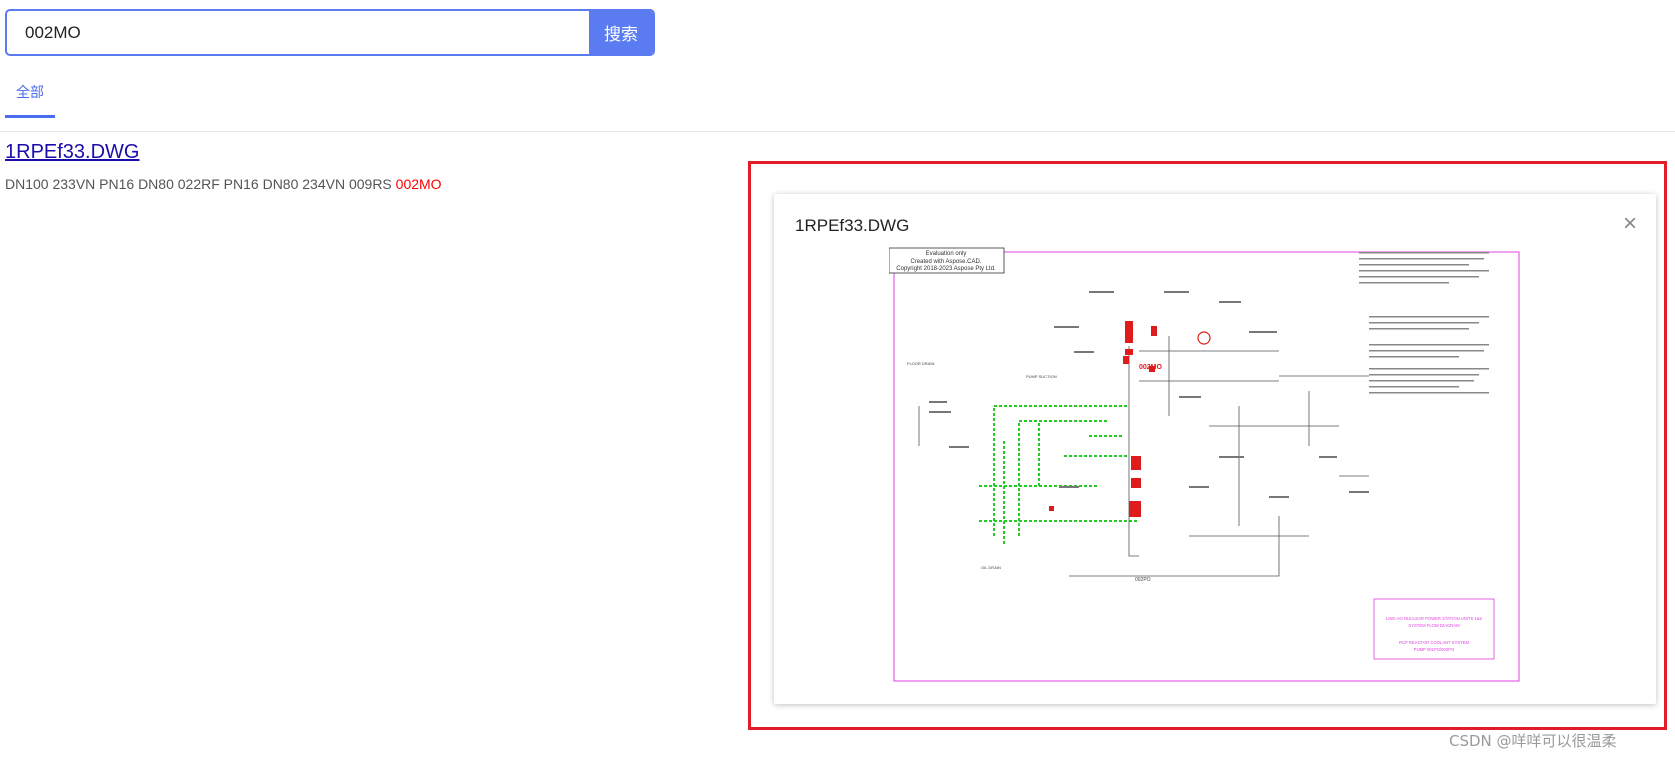 The image size is (1675, 763). I want to click on notes-block, so click(1424, 323).